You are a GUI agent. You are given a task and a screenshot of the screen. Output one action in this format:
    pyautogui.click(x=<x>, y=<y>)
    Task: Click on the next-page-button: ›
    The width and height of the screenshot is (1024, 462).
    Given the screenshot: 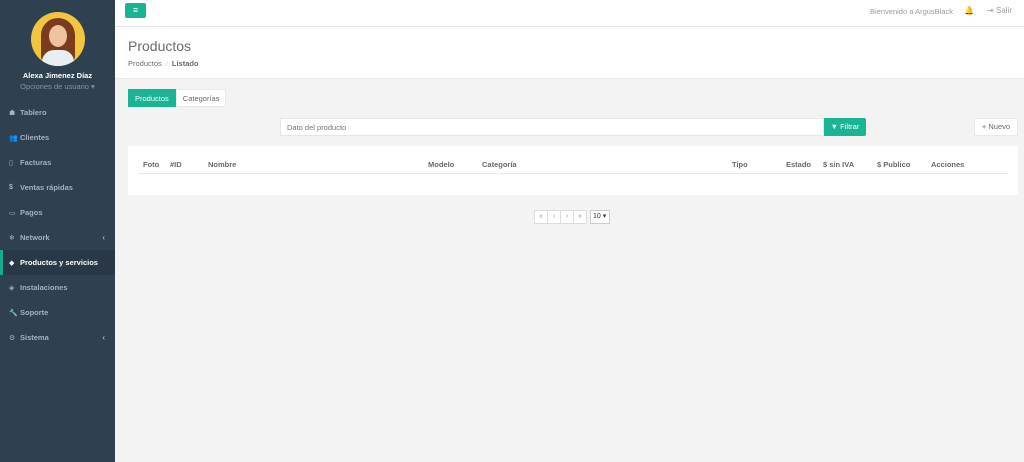 What is the action you would take?
    pyautogui.click(x=567, y=217)
    